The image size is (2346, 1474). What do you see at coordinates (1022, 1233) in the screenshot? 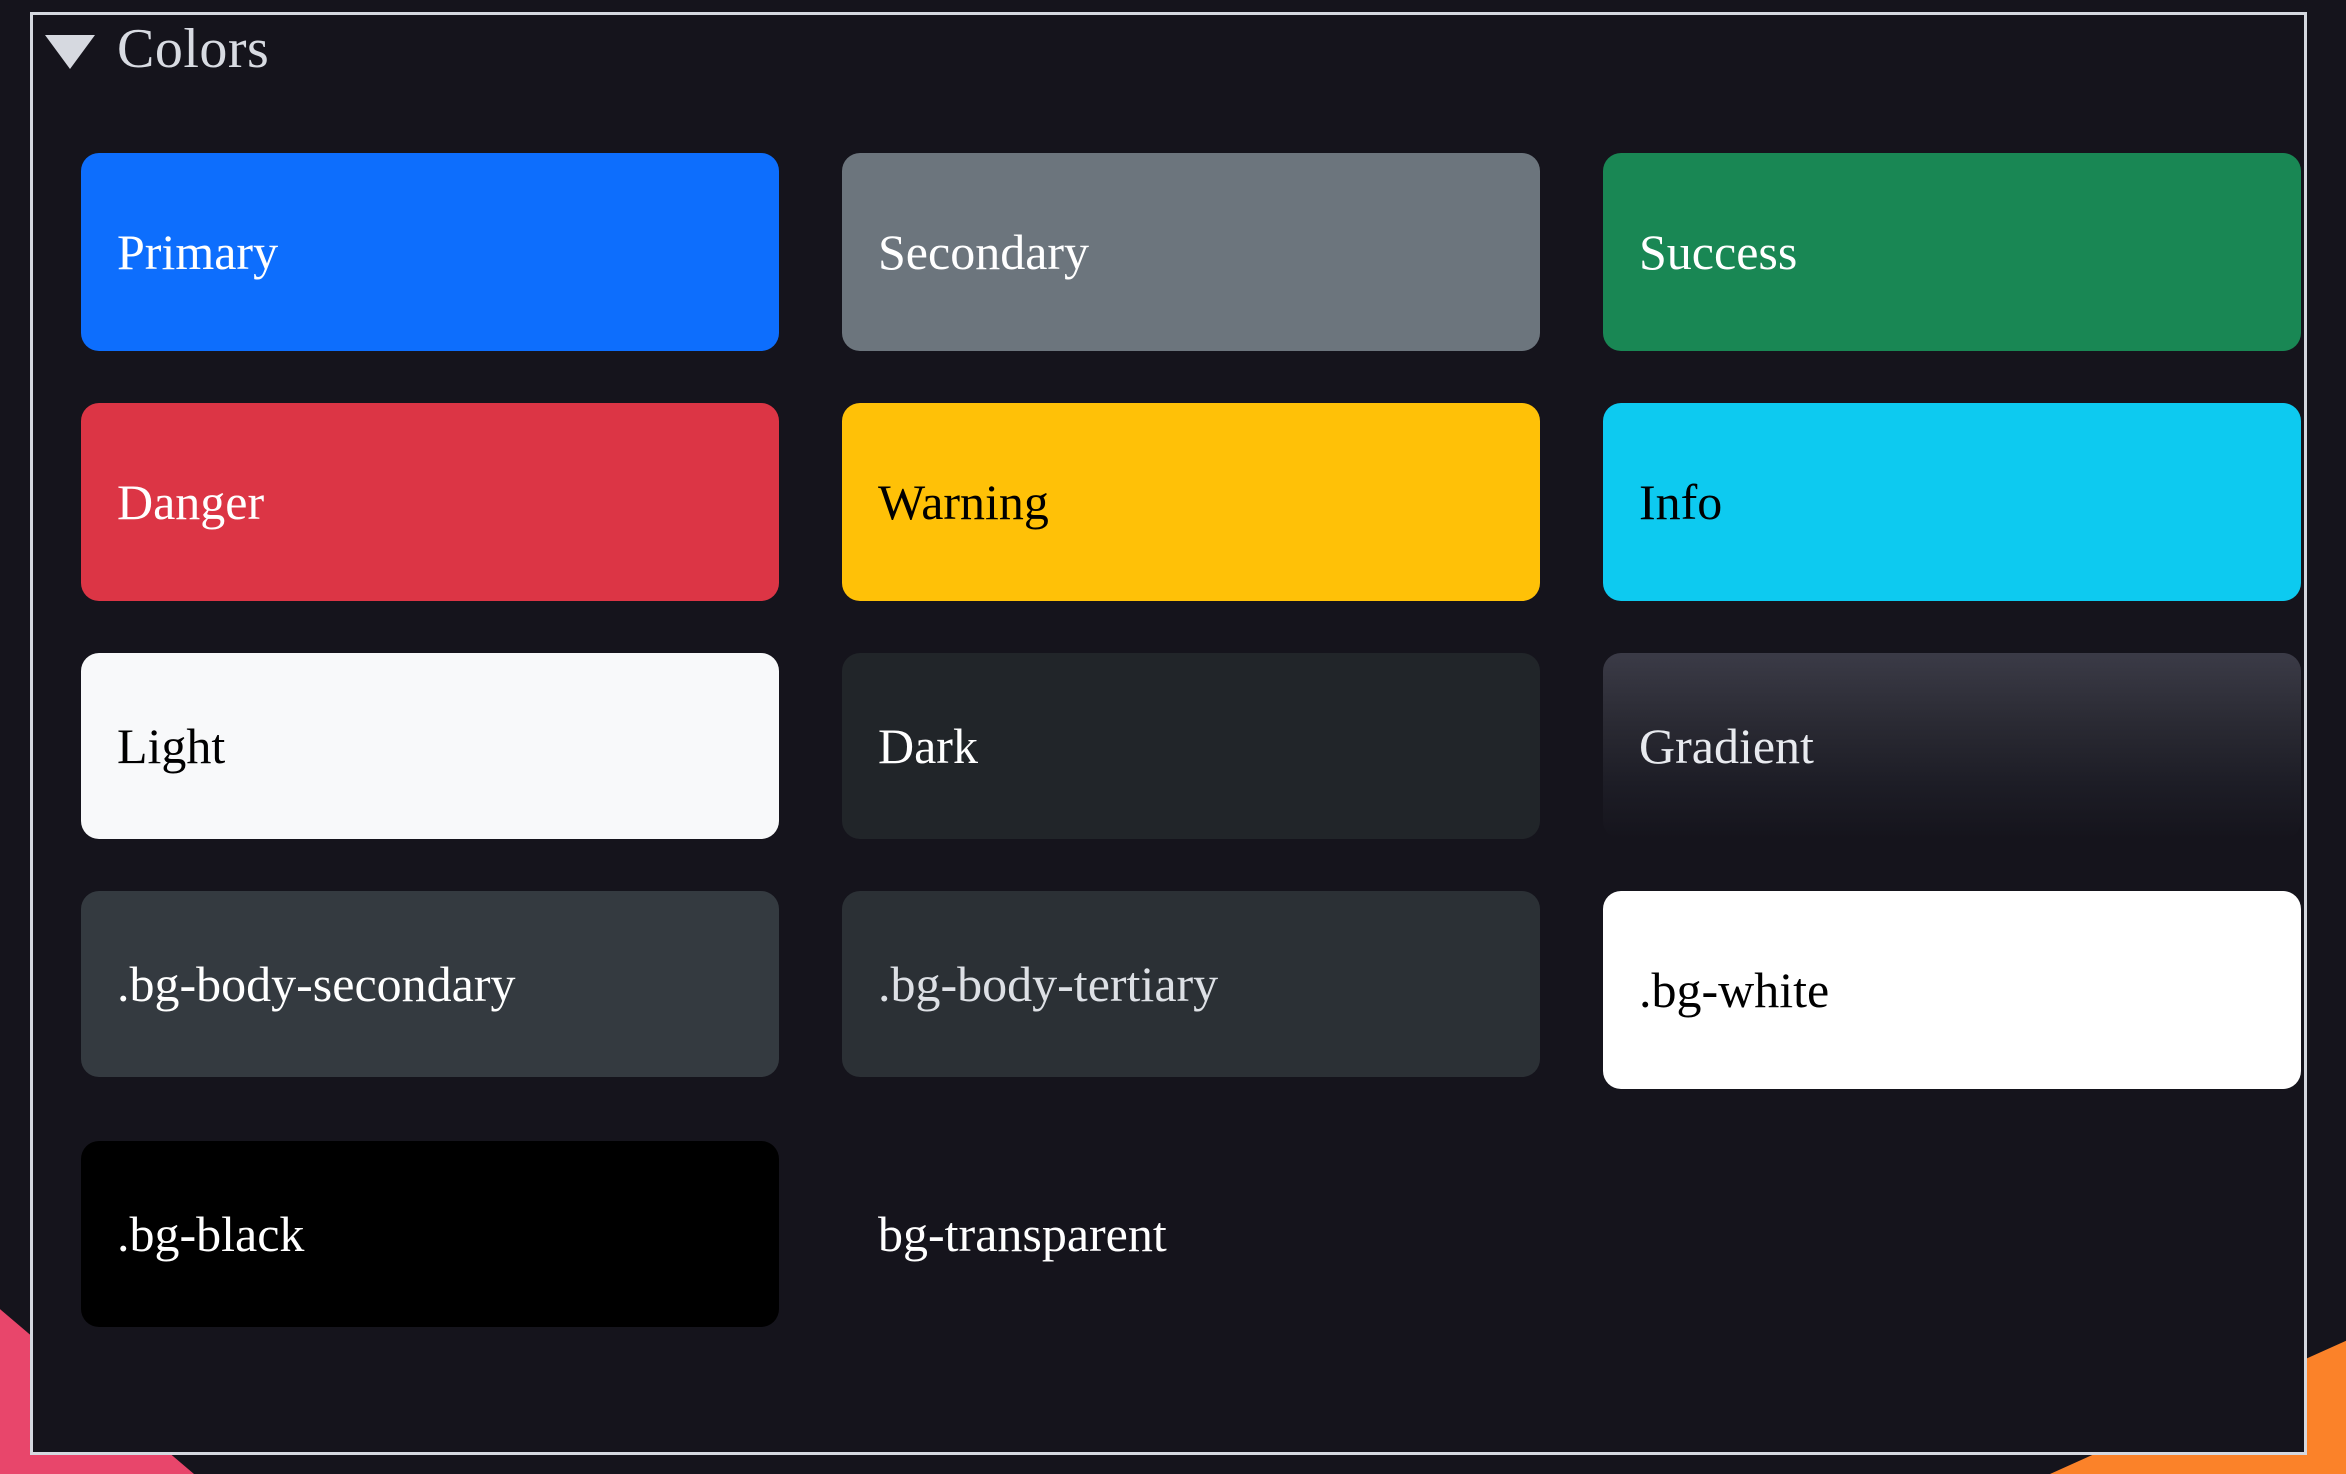
I see `color-swatch-label: bg-transparent` at bounding box center [1022, 1233].